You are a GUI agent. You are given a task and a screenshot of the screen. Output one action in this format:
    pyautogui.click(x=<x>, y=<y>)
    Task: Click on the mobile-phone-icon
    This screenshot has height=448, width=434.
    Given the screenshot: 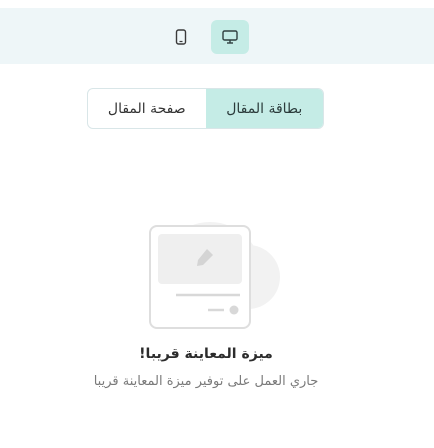 What is the action you would take?
    pyautogui.click(x=181, y=37)
    